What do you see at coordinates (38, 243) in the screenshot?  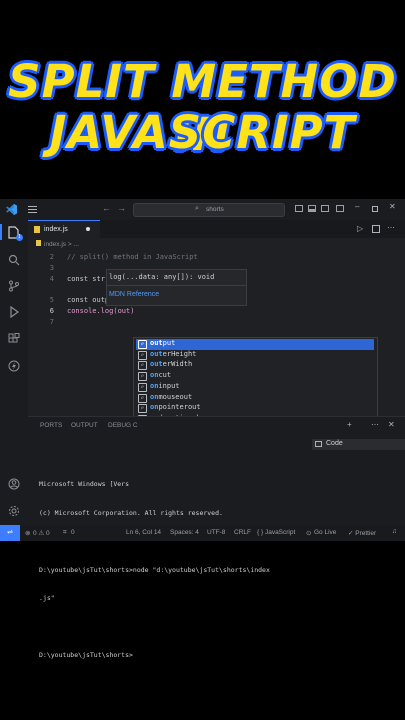 I see `breadcrumb-js-icon` at bounding box center [38, 243].